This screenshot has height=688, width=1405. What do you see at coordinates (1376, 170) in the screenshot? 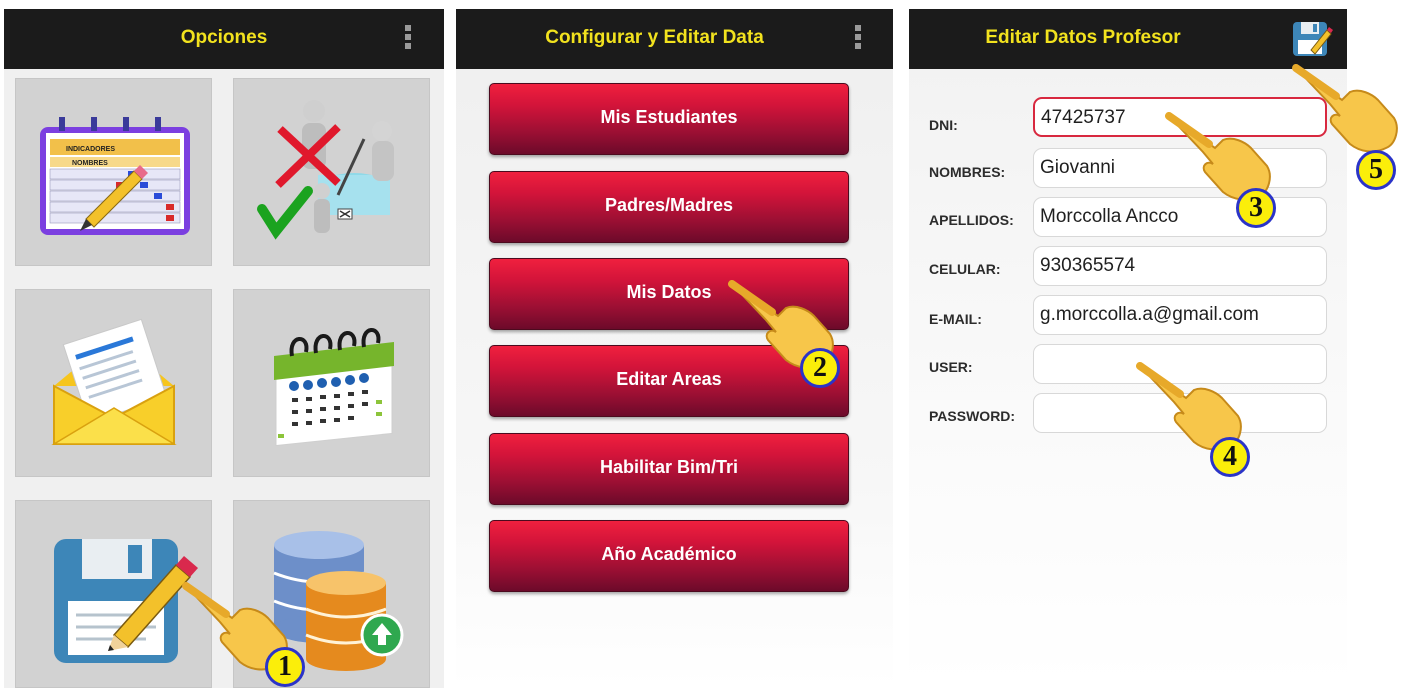
I see `step-badge: 5` at bounding box center [1376, 170].